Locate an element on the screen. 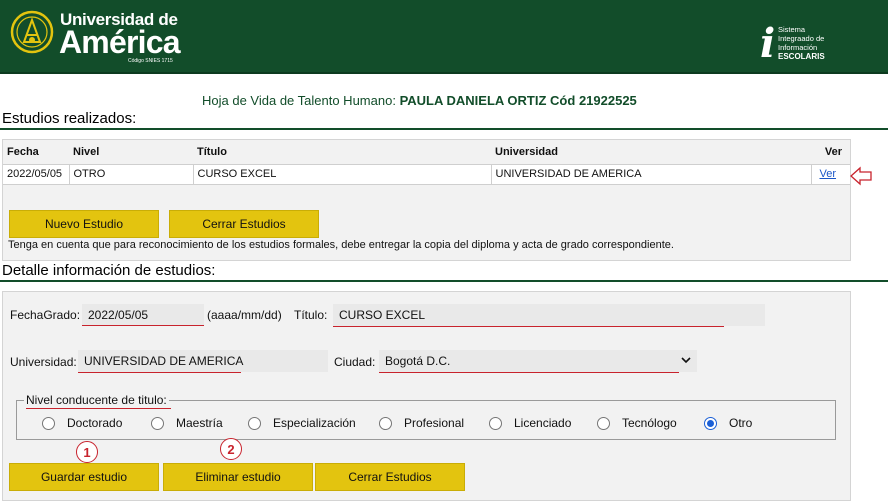 This screenshot has height=503, width=888. ciudad-label: Ciudad: is located at coordinates (355, 362).